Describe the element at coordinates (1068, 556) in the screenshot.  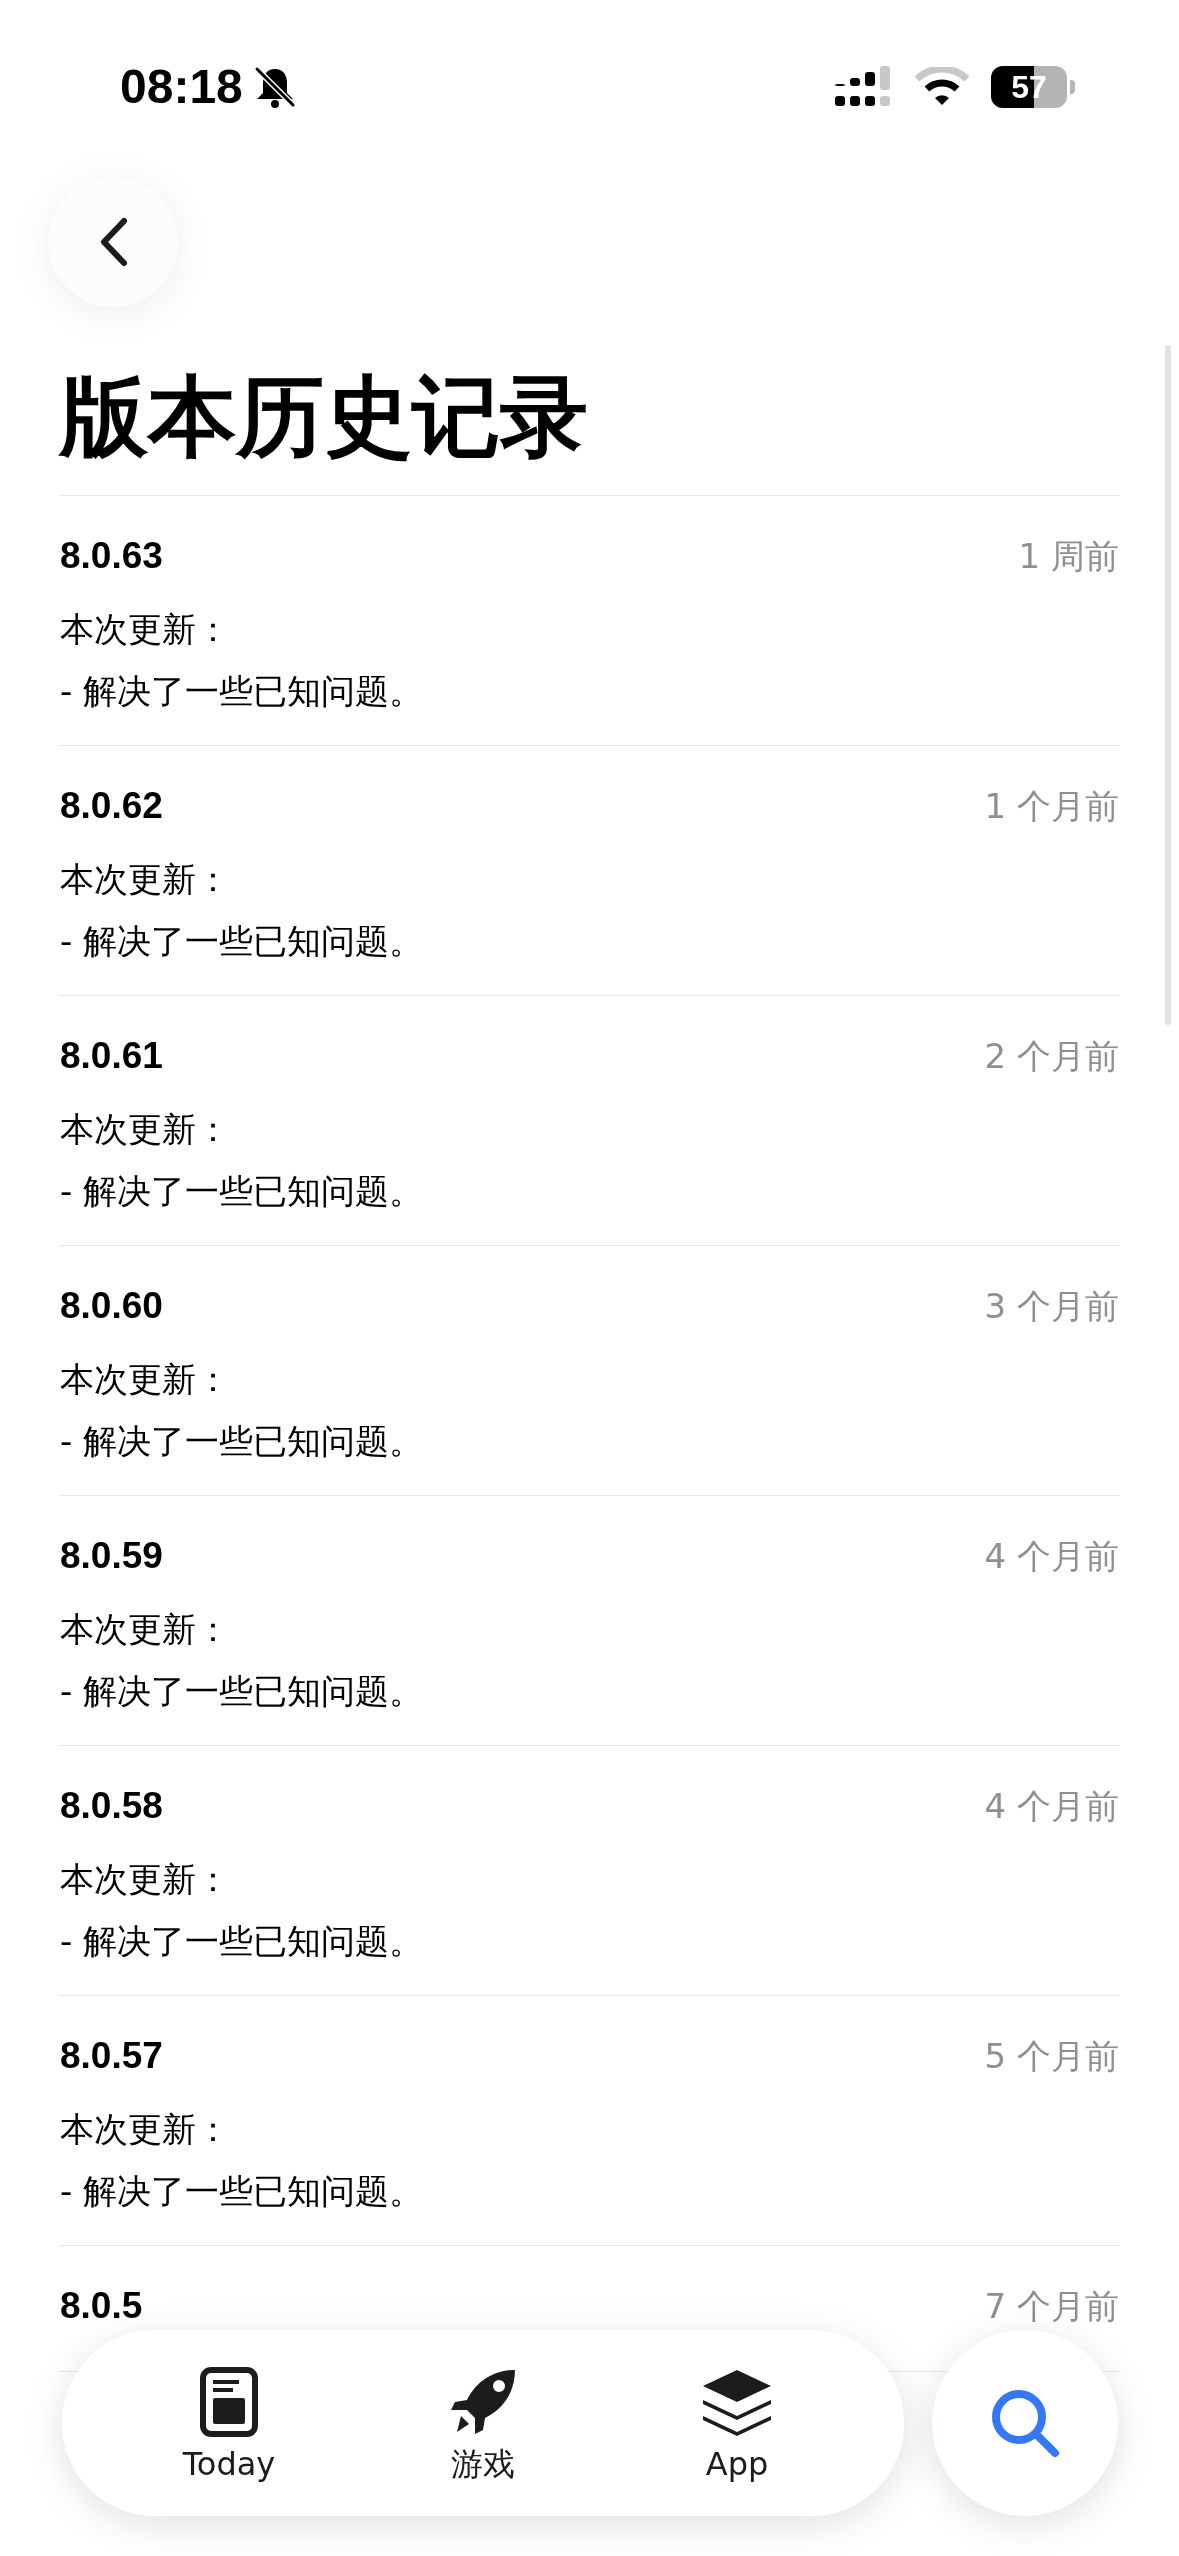
I see `release-date: 1 周前` at that location.